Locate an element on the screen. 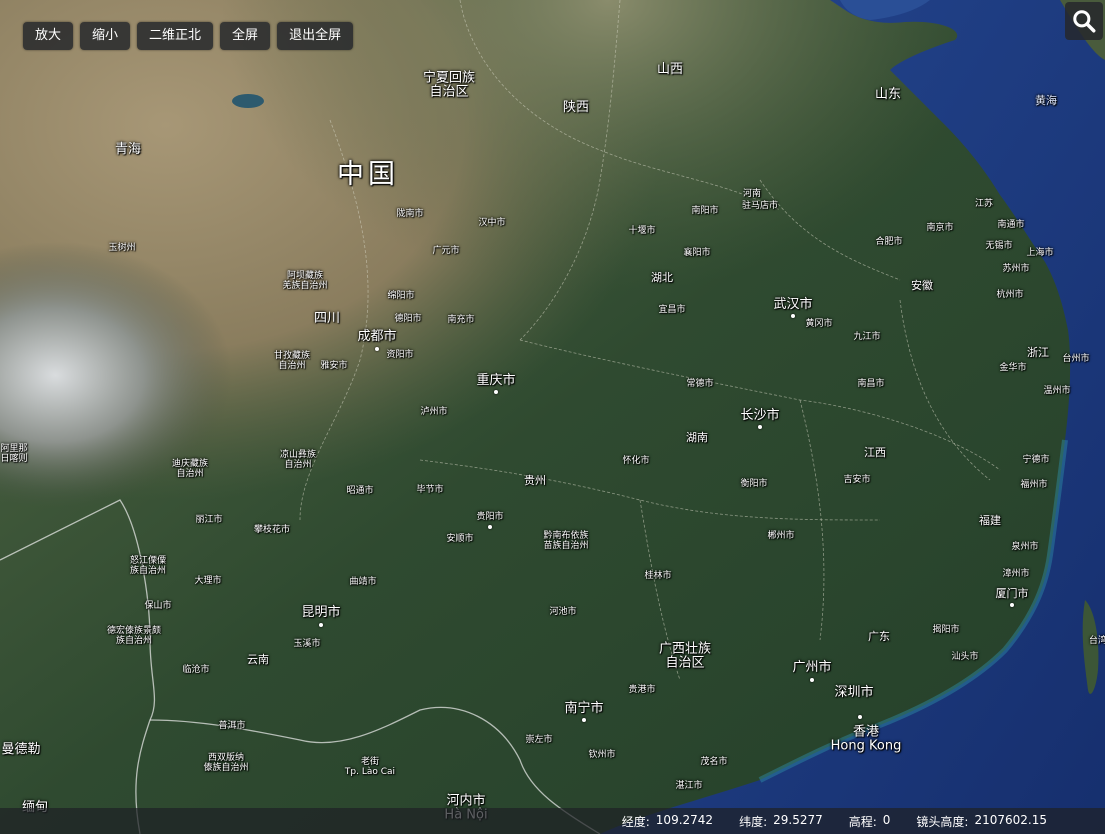 The width and height of the screenshot is (1105, 834). camera-height-label: 镜头高度: is located at coordinates (942, 821).